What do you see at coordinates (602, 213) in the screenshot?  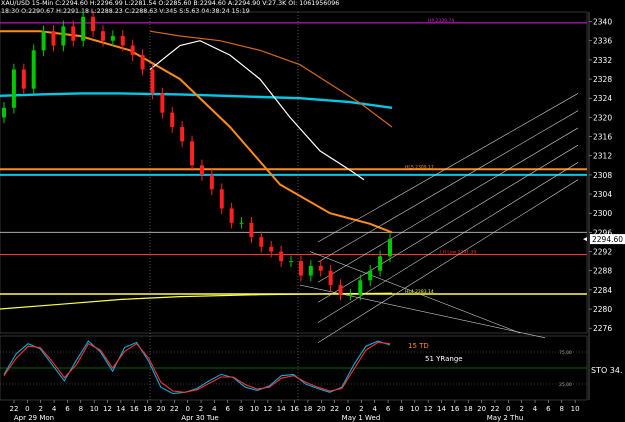 I see `y-tick-label: 2300` at bounding box center [602, 213].